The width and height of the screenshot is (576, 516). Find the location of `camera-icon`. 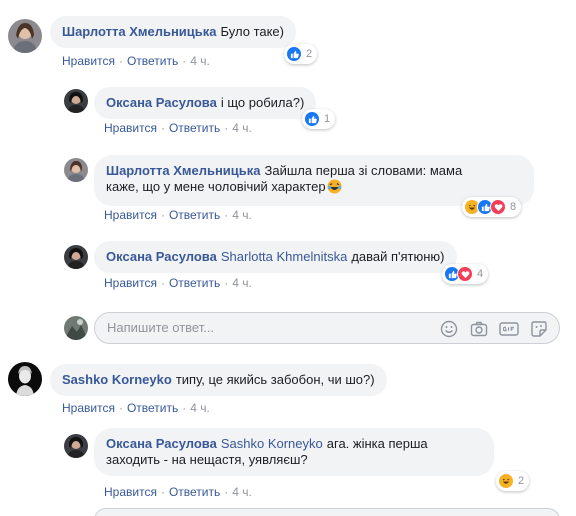

camera-icon is located at coordinates (479, 329).